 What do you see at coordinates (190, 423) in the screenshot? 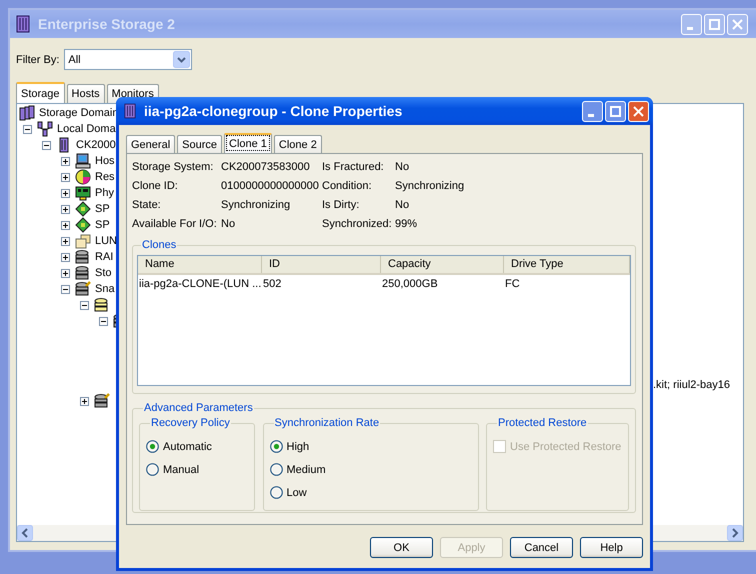
I see `group-title: Recovery Policy` at bounding box center [190, 423].